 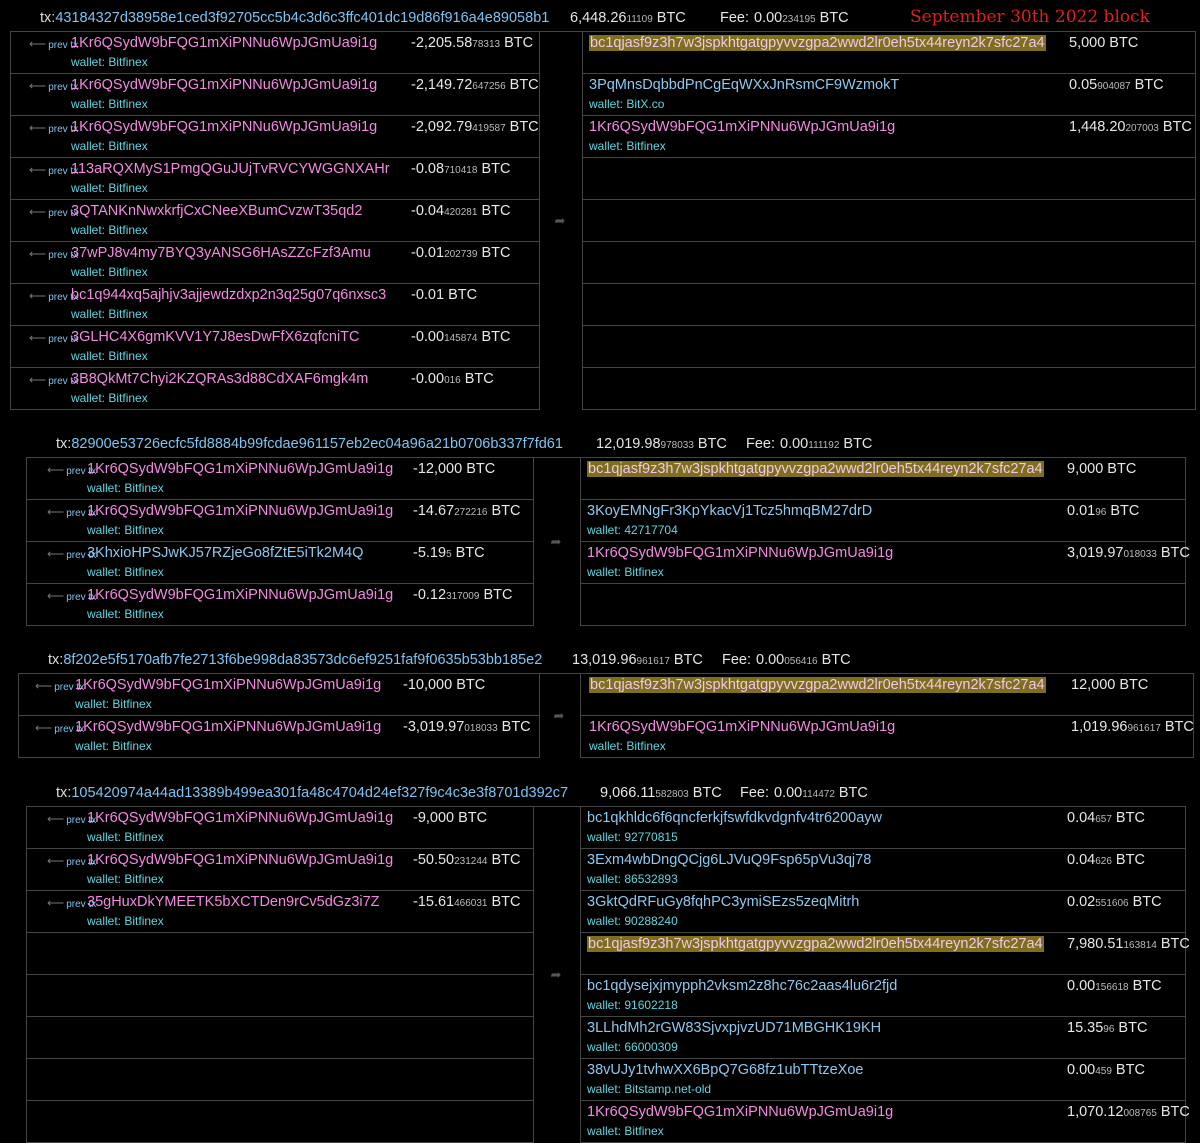 What do you see at coordinates (653, 661) in the screenshot?
I see `total-fraction: 961617` at bounding box center [653, 661].